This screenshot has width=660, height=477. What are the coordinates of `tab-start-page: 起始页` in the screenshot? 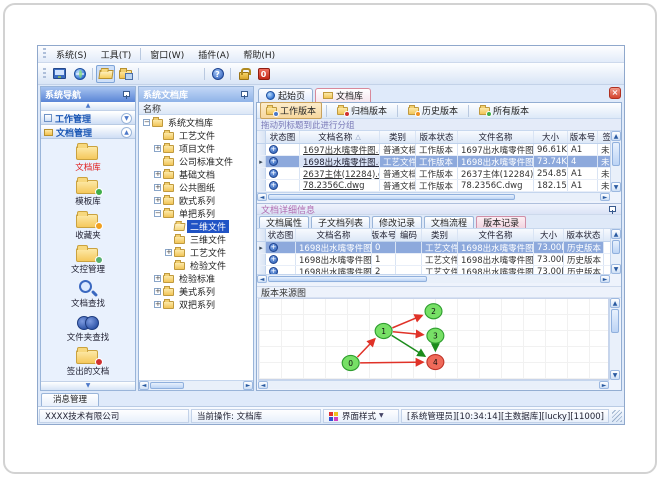 It's located at (286, 95).